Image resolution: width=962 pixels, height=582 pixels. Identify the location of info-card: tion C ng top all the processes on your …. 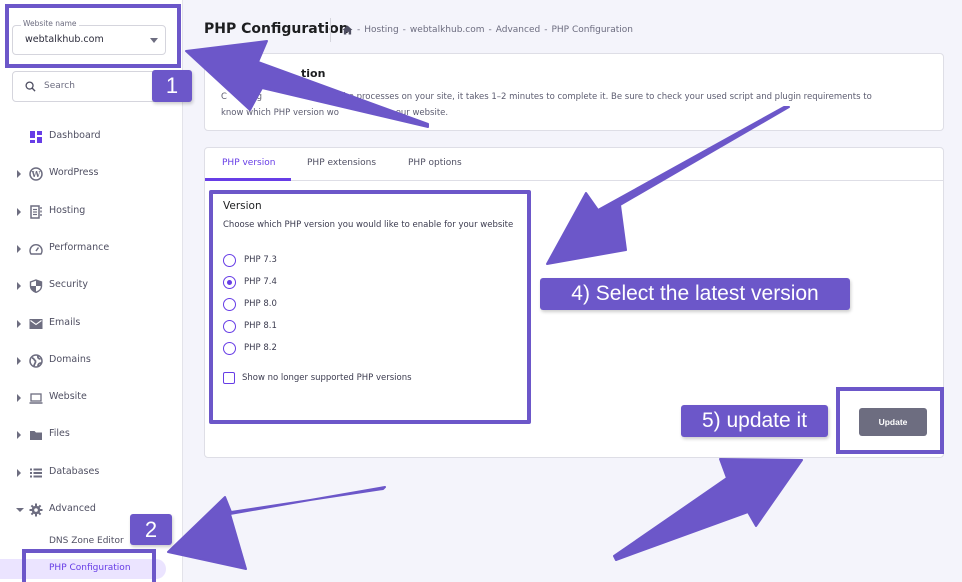
(574, 92).